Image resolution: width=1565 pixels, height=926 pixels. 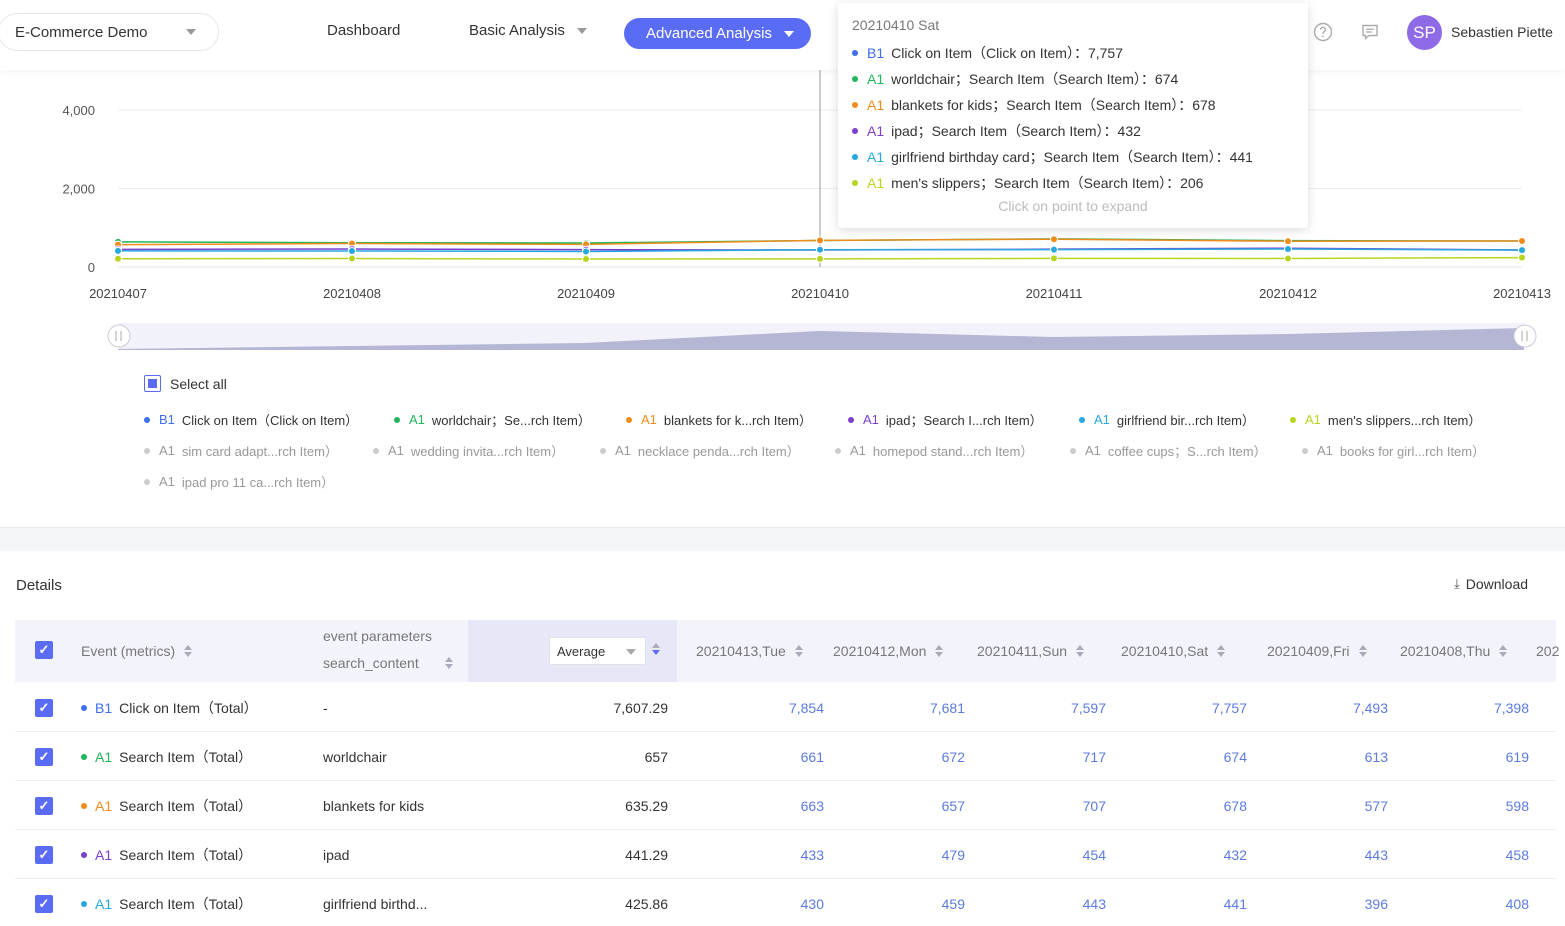 I want to click on legend-item: A1 necklace penda...rch Item）, so click(x=700, y=450).